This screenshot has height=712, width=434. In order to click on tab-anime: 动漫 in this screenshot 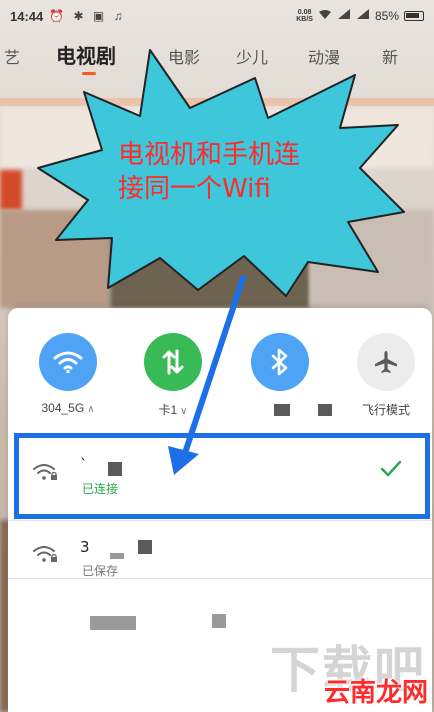, I will do `click(324, 56)`.